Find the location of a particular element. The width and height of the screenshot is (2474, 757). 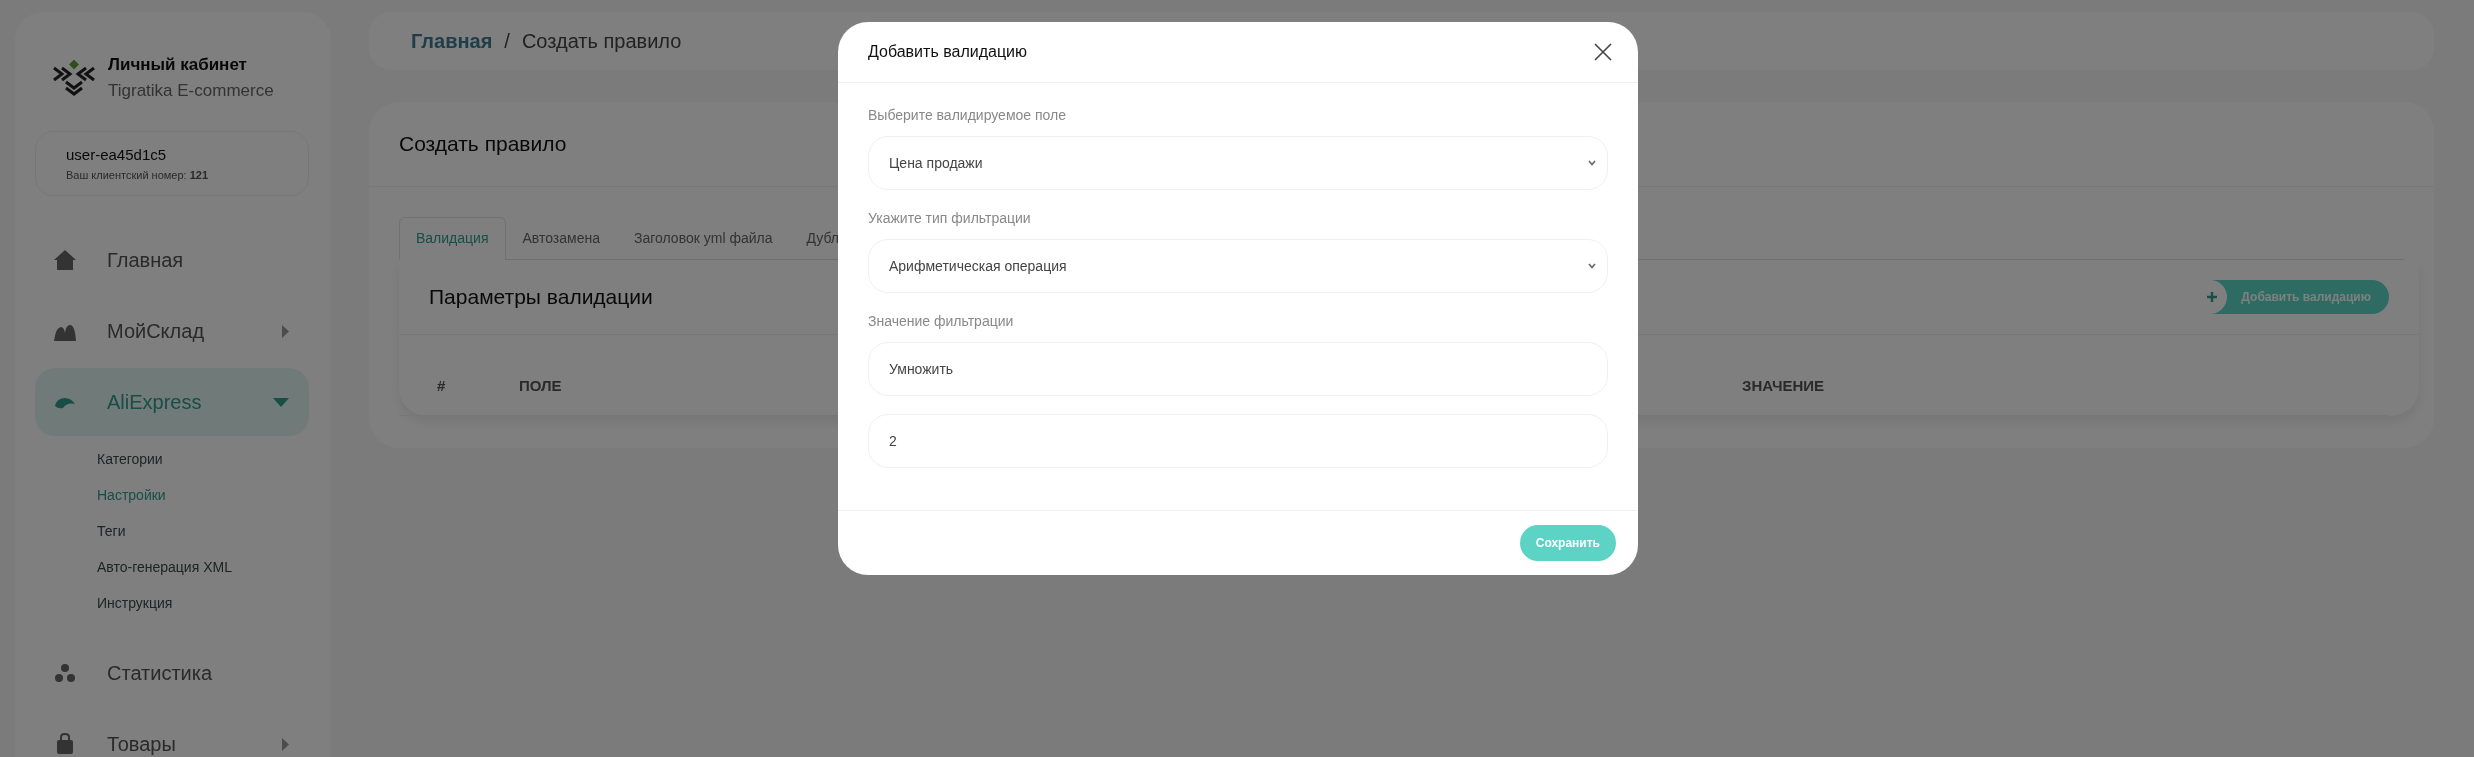

submenu-item: Категории is located at coordinates (130, 459).